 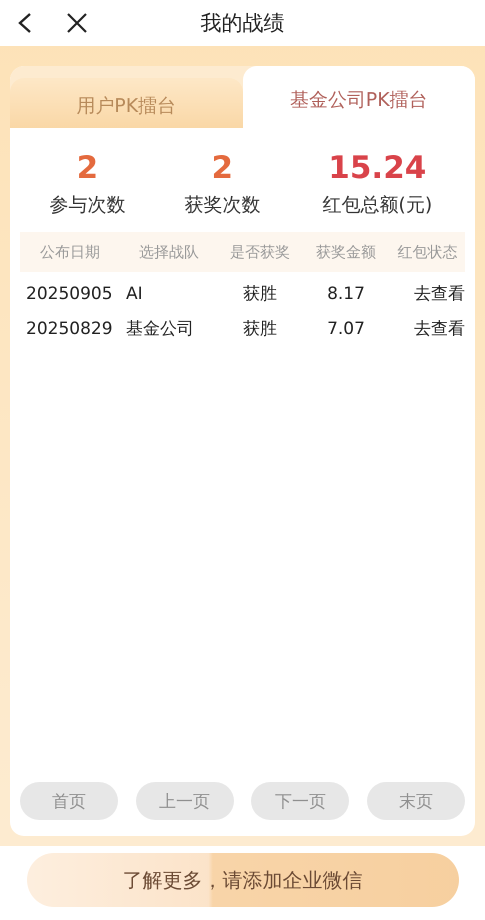 I want to click on tab: 用户PK擂台, so click(x=126, y=103).